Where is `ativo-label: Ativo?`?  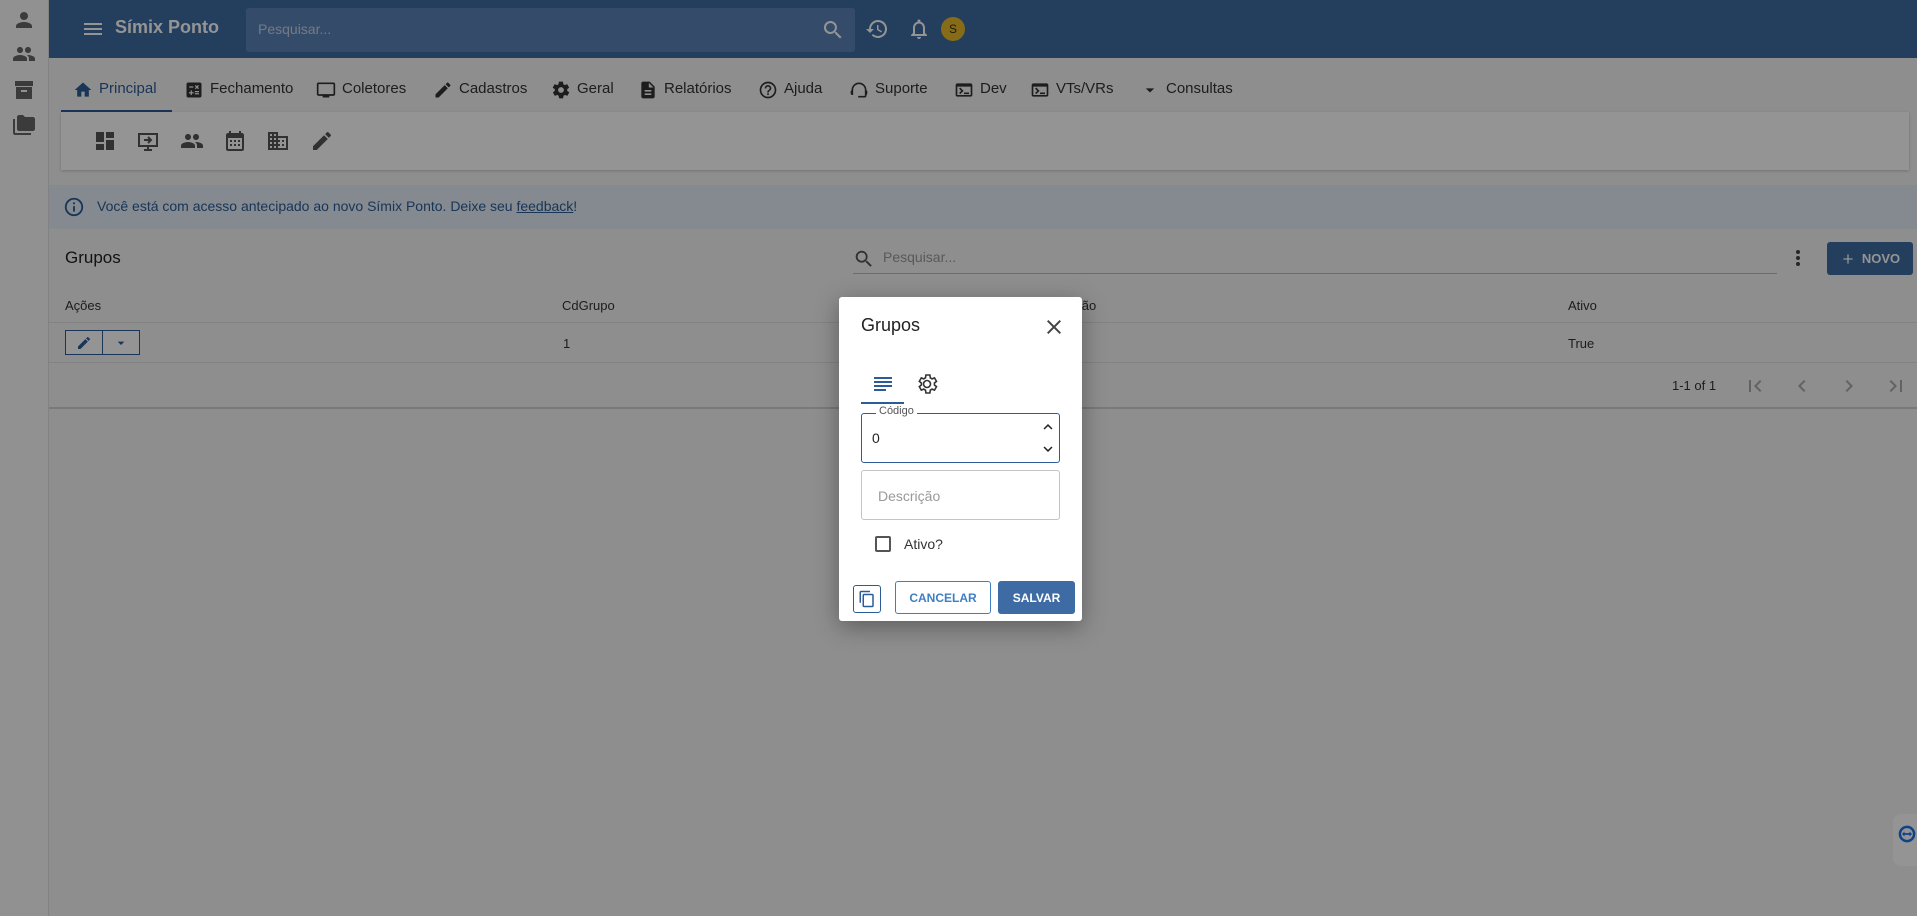 ativo-label: Ativo? is located at coordinates (923, 544).